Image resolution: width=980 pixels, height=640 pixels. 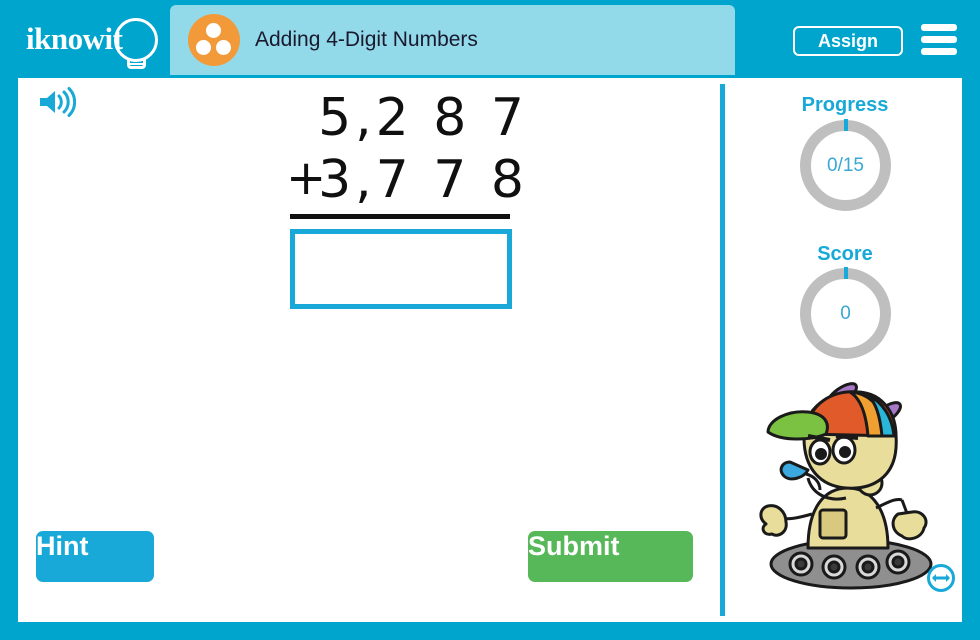 I want to click on addend-1: 5,2 8 7, so click(x=423, y=118).